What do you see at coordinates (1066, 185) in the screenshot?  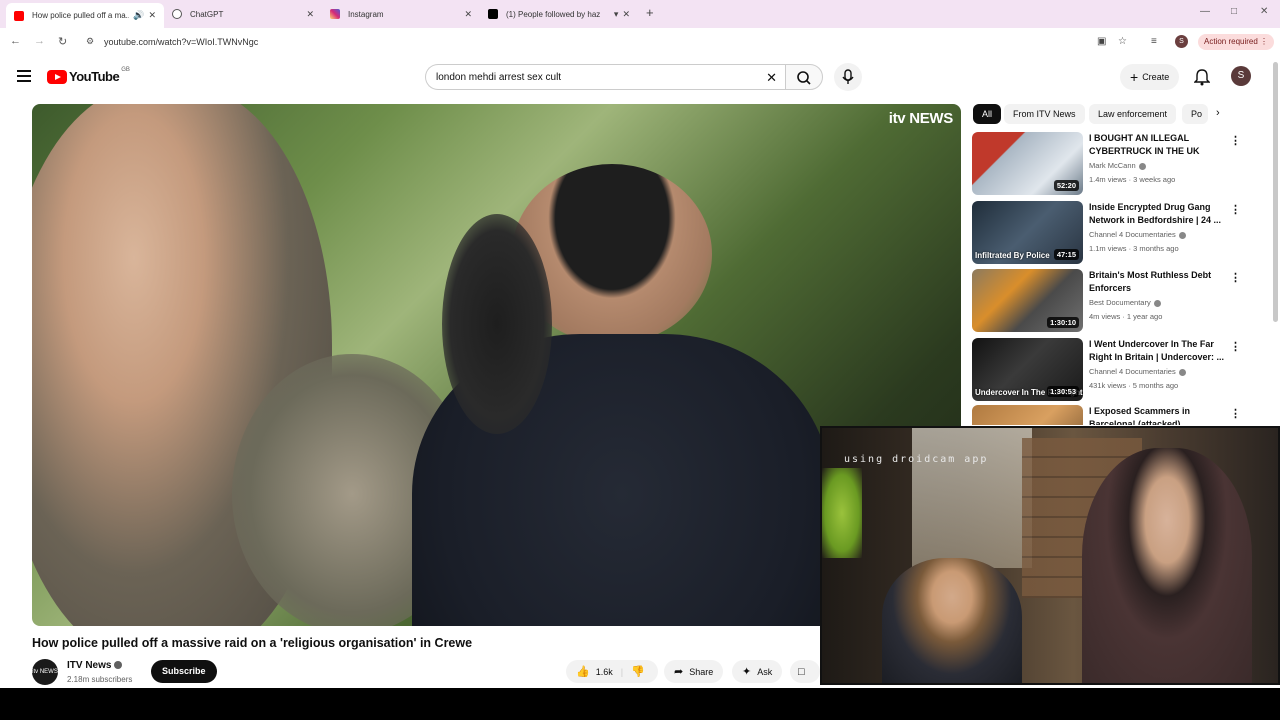 I see `video-duration: 52:20` at bounding box center [1066, 185].